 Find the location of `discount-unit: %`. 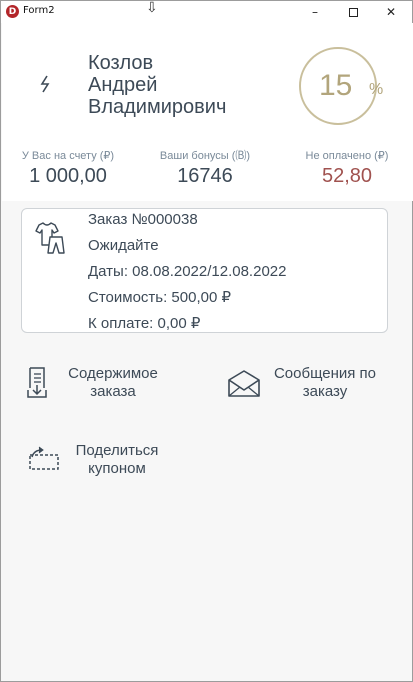

discount-unit: % is located at coordinates (376, 89).